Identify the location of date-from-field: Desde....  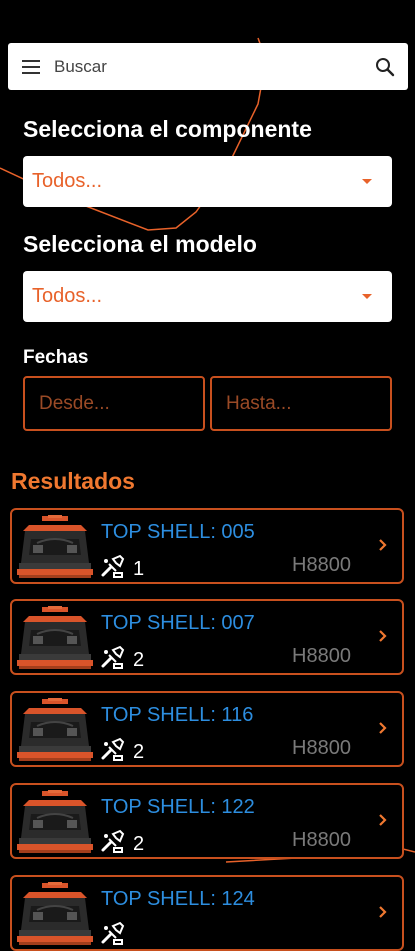
(114, 403).